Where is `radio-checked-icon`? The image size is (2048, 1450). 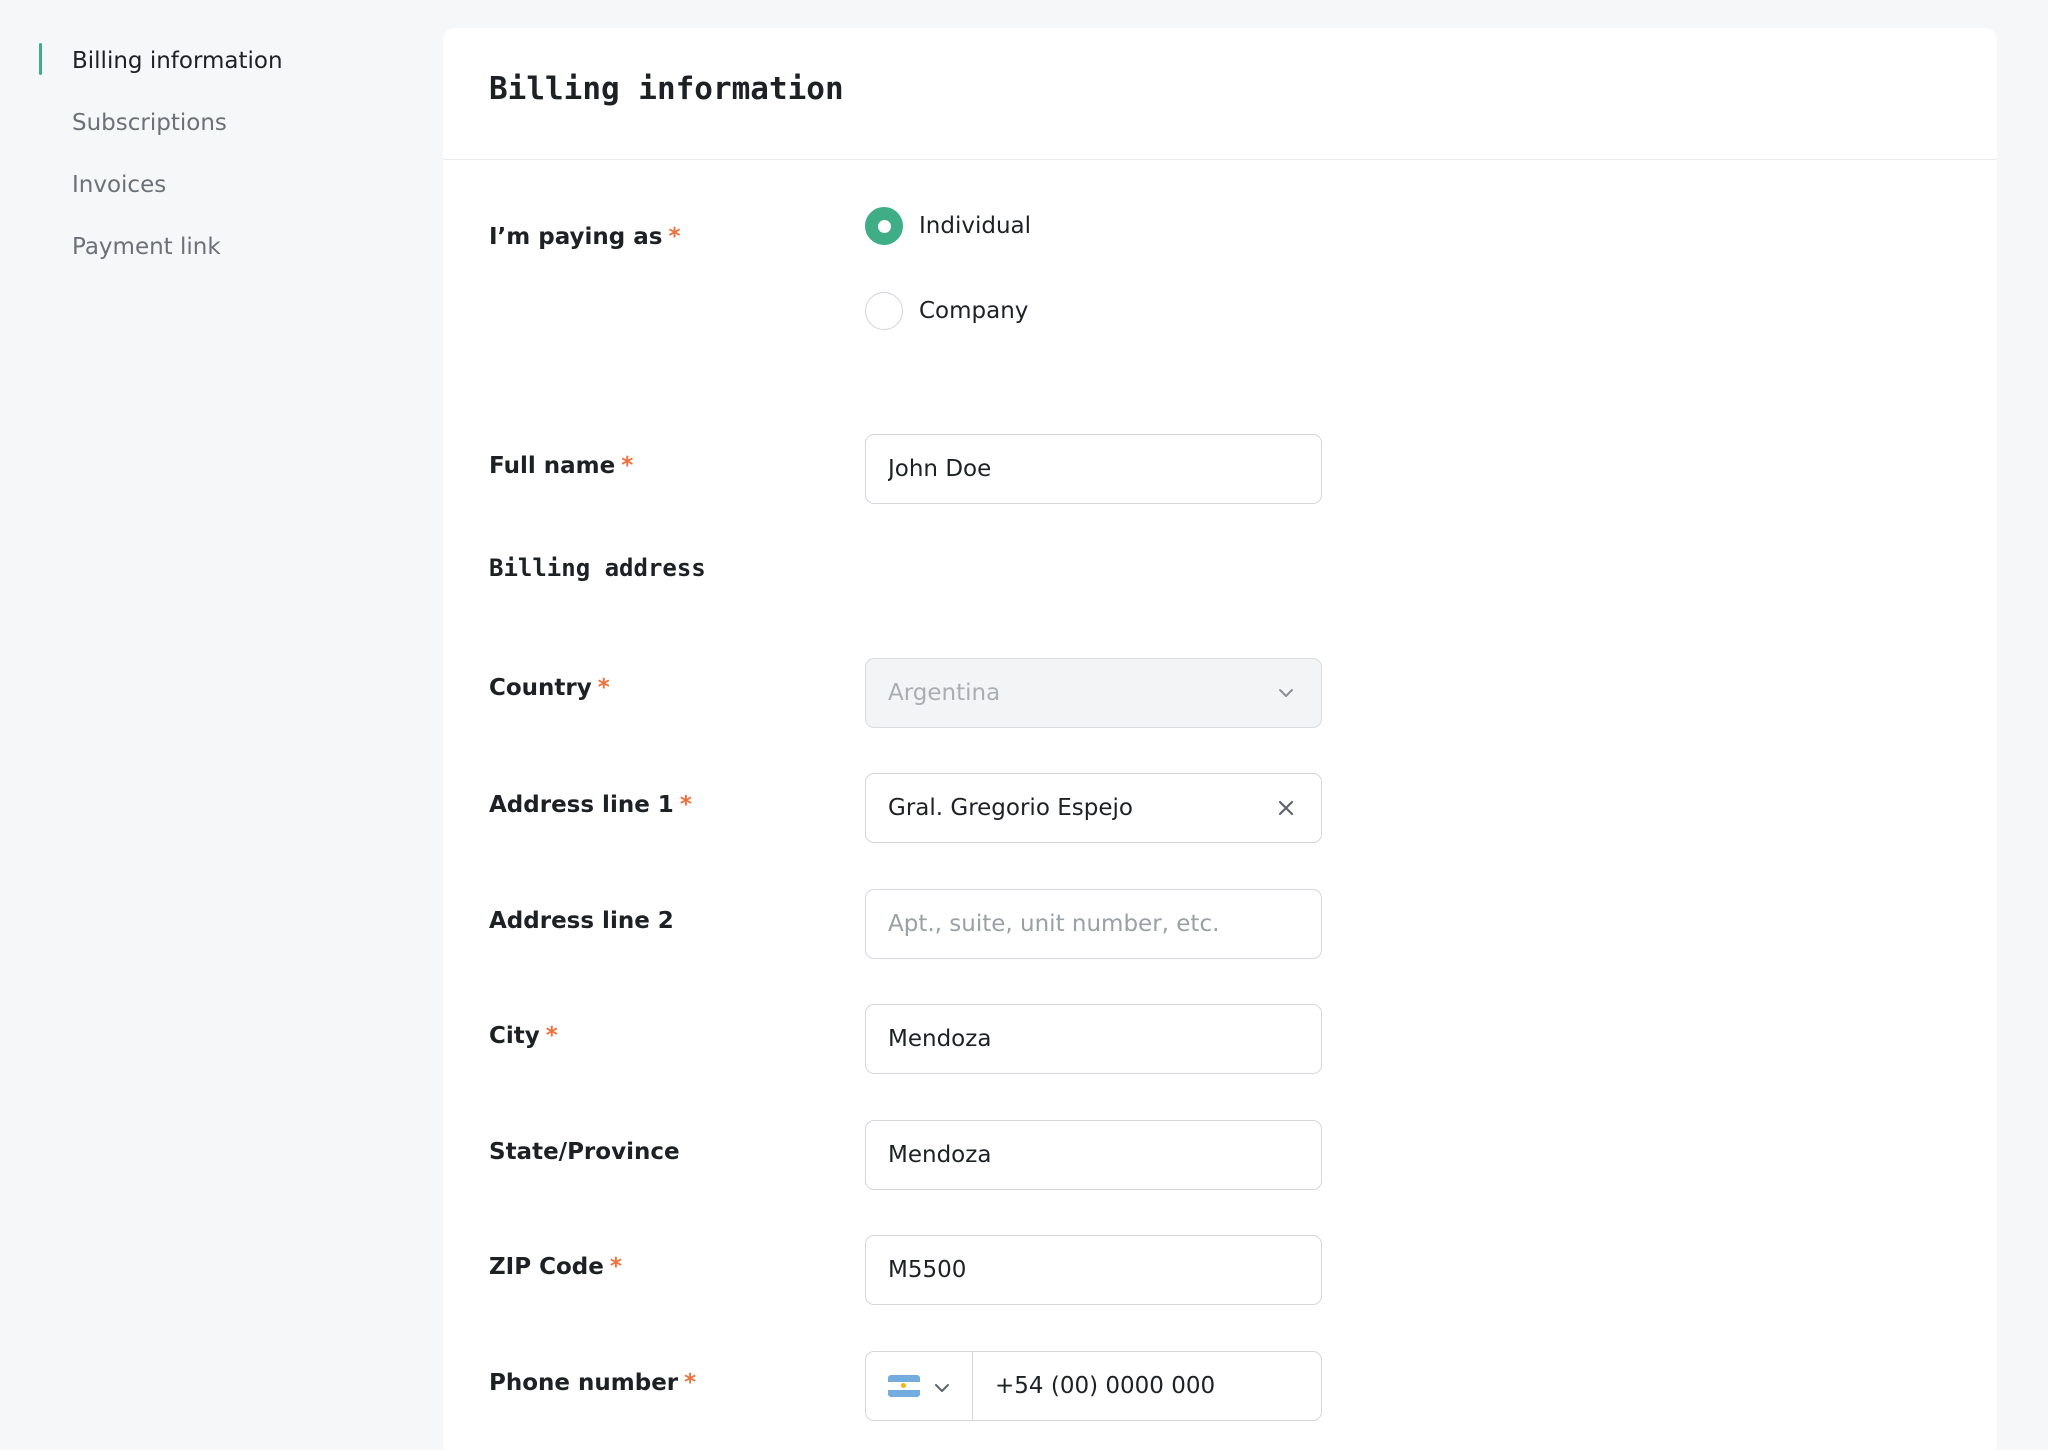 radio-checked-icon is located at coordinates (884, 226).